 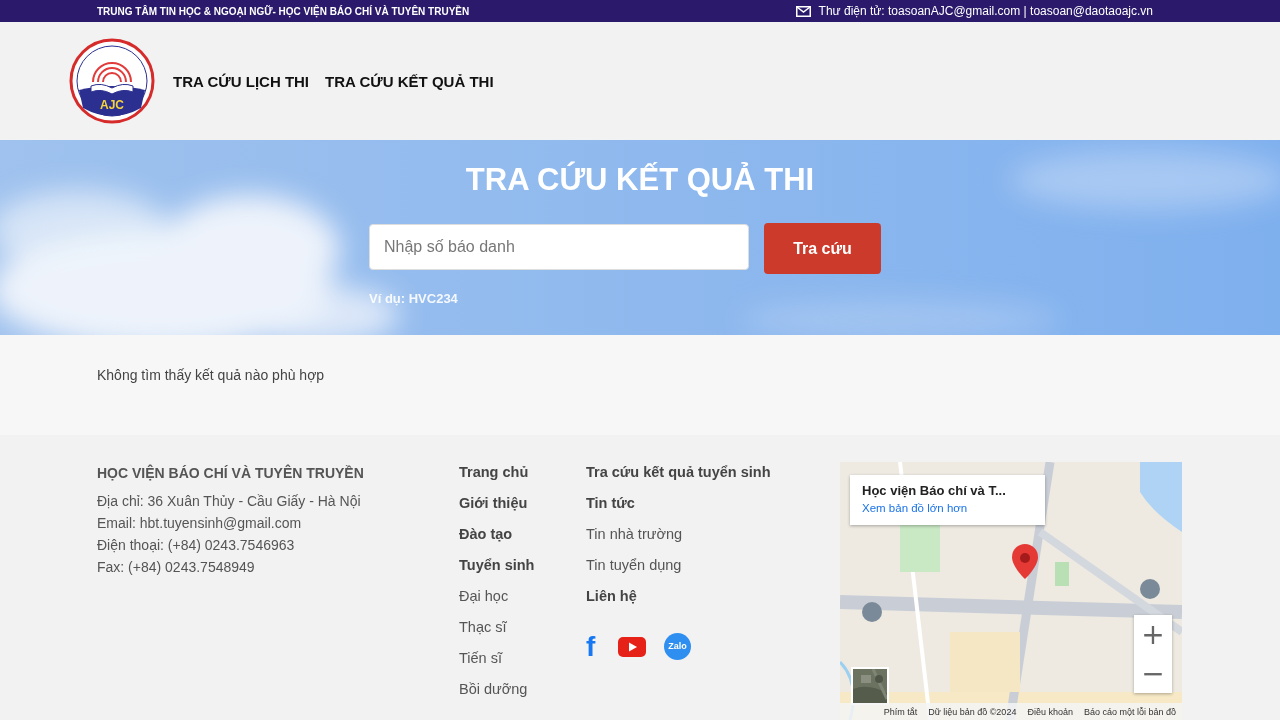 I want to click on nav-link: TRA CỨU LỊCH THI, so click(x=241, y=81).